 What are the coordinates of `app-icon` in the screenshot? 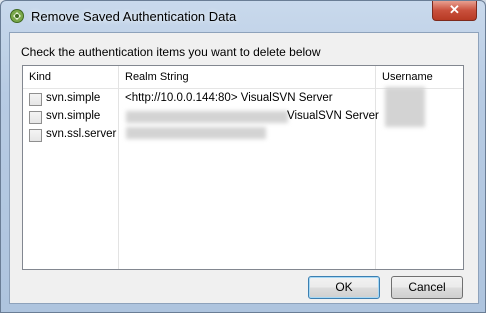 It's located at (17, 16).